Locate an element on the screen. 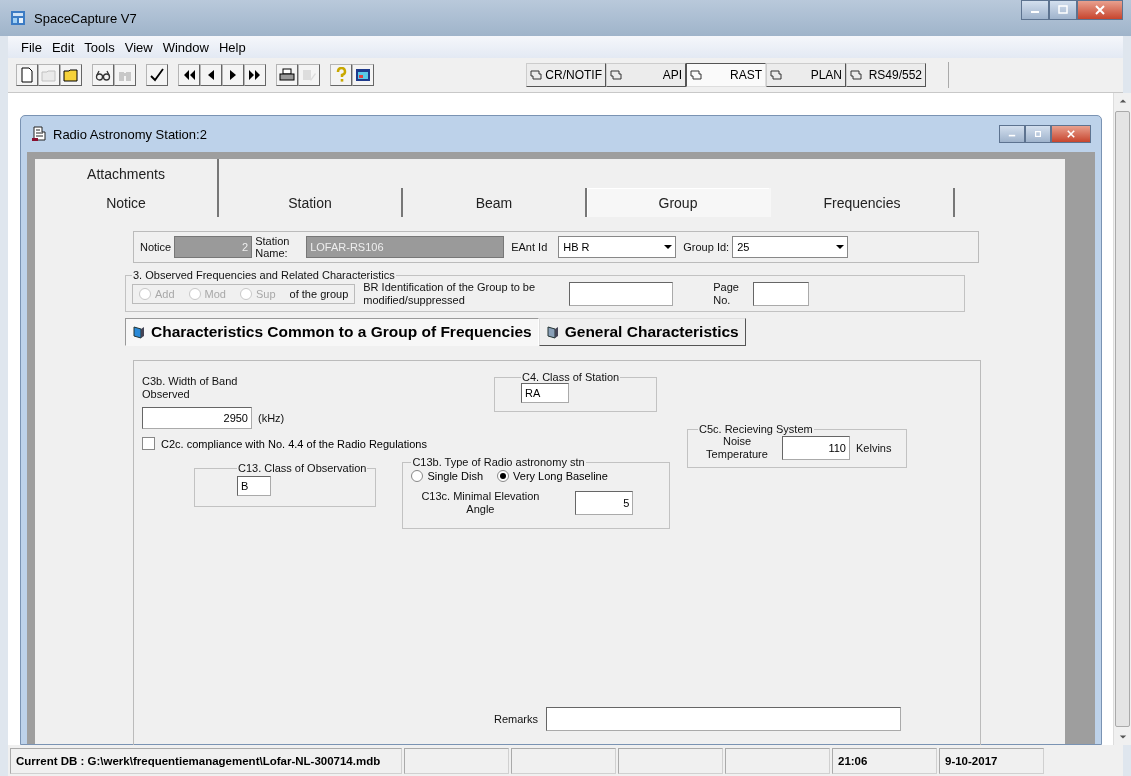 The height and width of the screenshot is (776, 1131). status-text: Current DB : G:\werk\frequentiemanagement\Lofar-NL-300714.mdb is located at coordinates (206, 760).